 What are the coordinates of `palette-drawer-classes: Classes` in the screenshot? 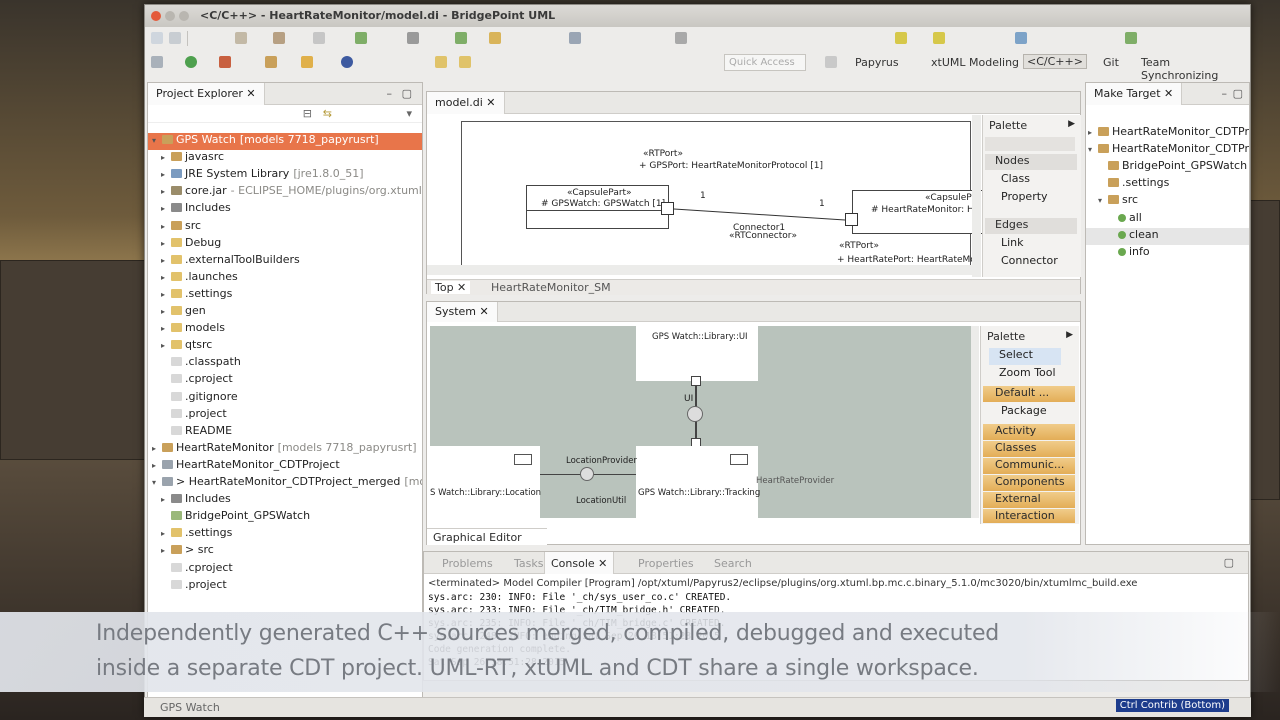 It's located at (1029, 449).